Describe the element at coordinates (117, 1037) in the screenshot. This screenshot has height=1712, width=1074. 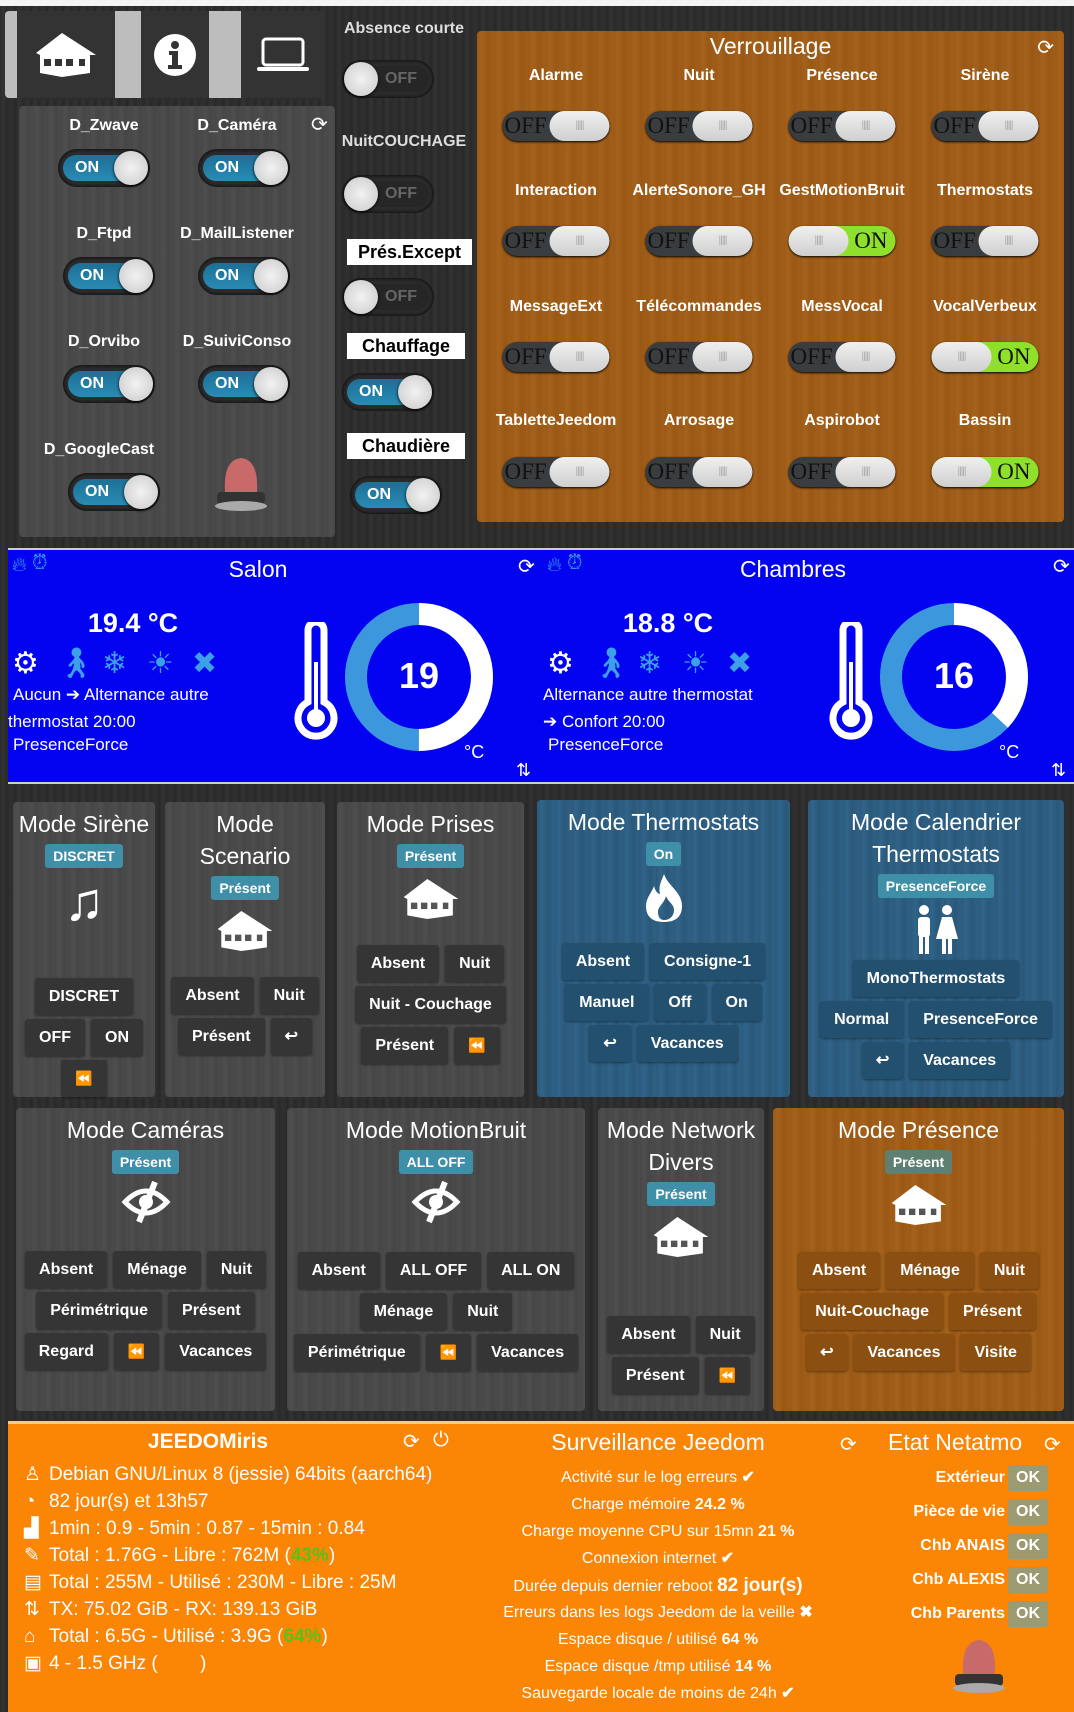
I see `mode-button: ON` at that location.